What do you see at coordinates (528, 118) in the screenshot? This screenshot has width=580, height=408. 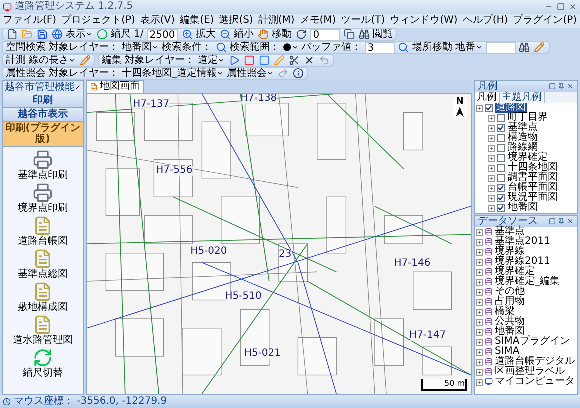 I see `layer-name: 町丁目界` at bounding box center [528, 118].